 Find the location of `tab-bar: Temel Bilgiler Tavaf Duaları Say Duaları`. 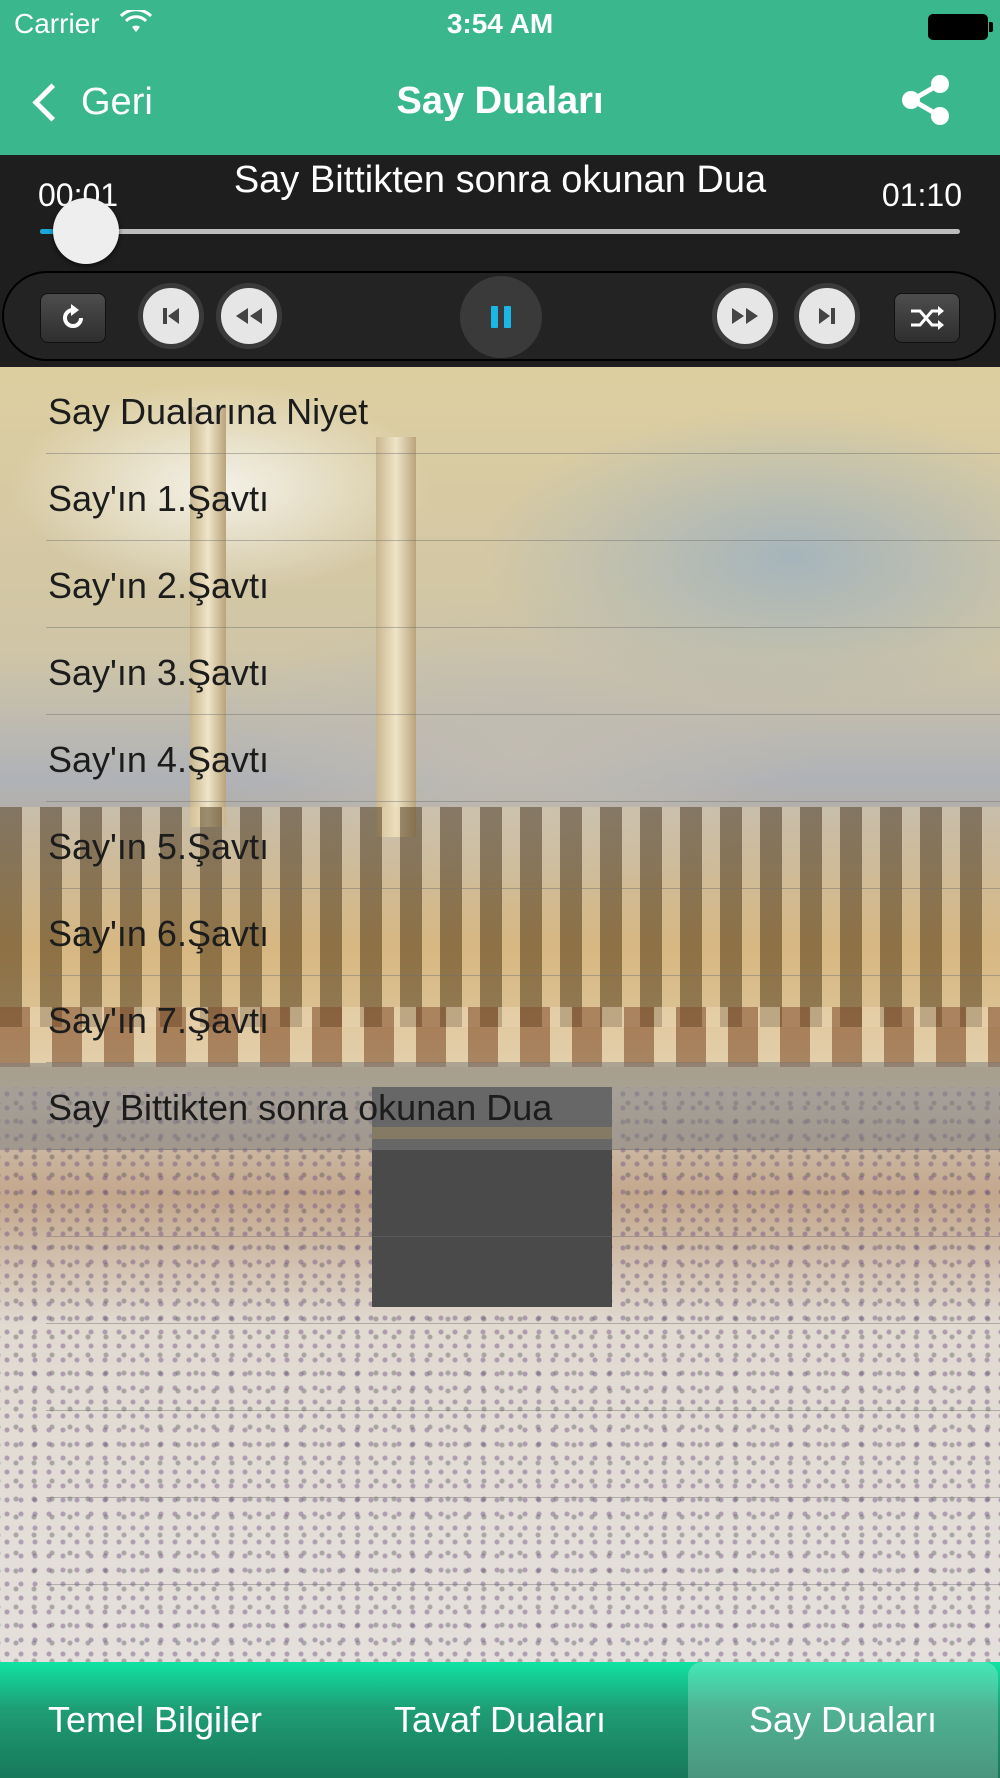

tab-bar: Temel Bilgiler Tavaf Duaları Say Duaları is located at coordinates (500, 1720).